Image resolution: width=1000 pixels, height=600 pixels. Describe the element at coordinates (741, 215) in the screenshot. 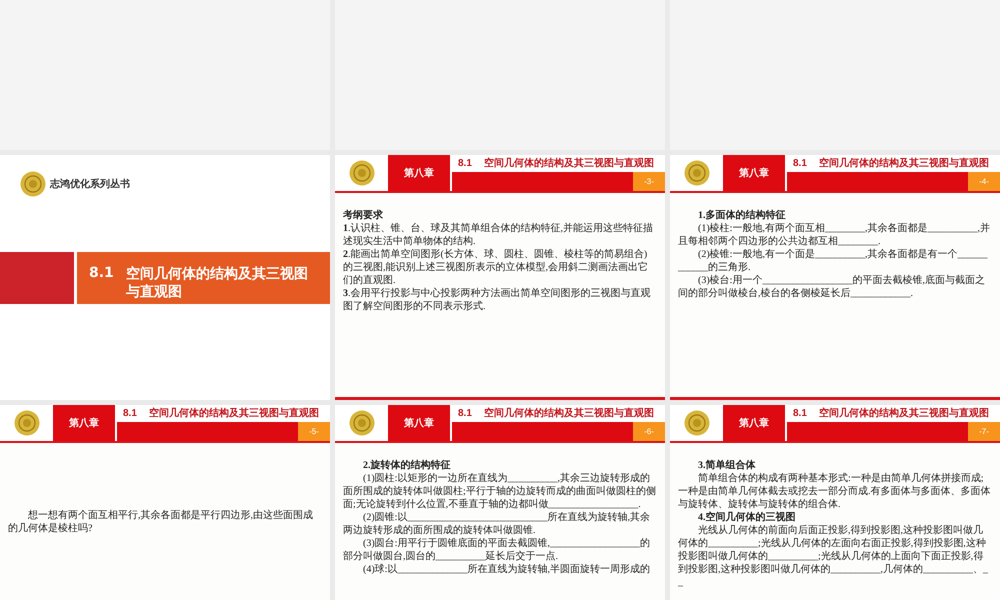

I see `slide-paragraph: 1.多面体的结构特征` at that location.